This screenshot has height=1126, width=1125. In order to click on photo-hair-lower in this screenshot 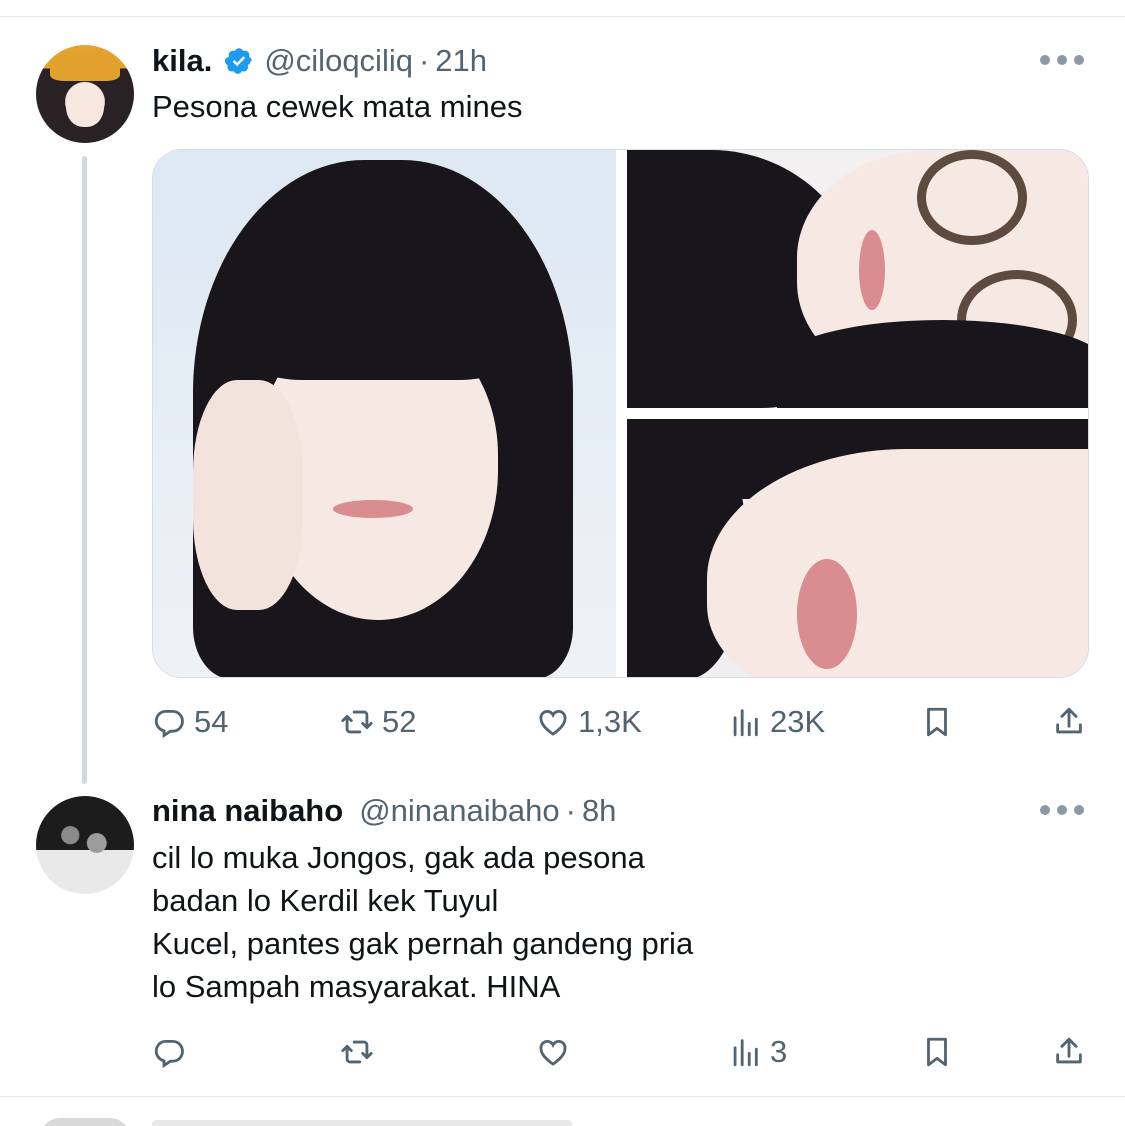, I will do `click(932, 364)`.